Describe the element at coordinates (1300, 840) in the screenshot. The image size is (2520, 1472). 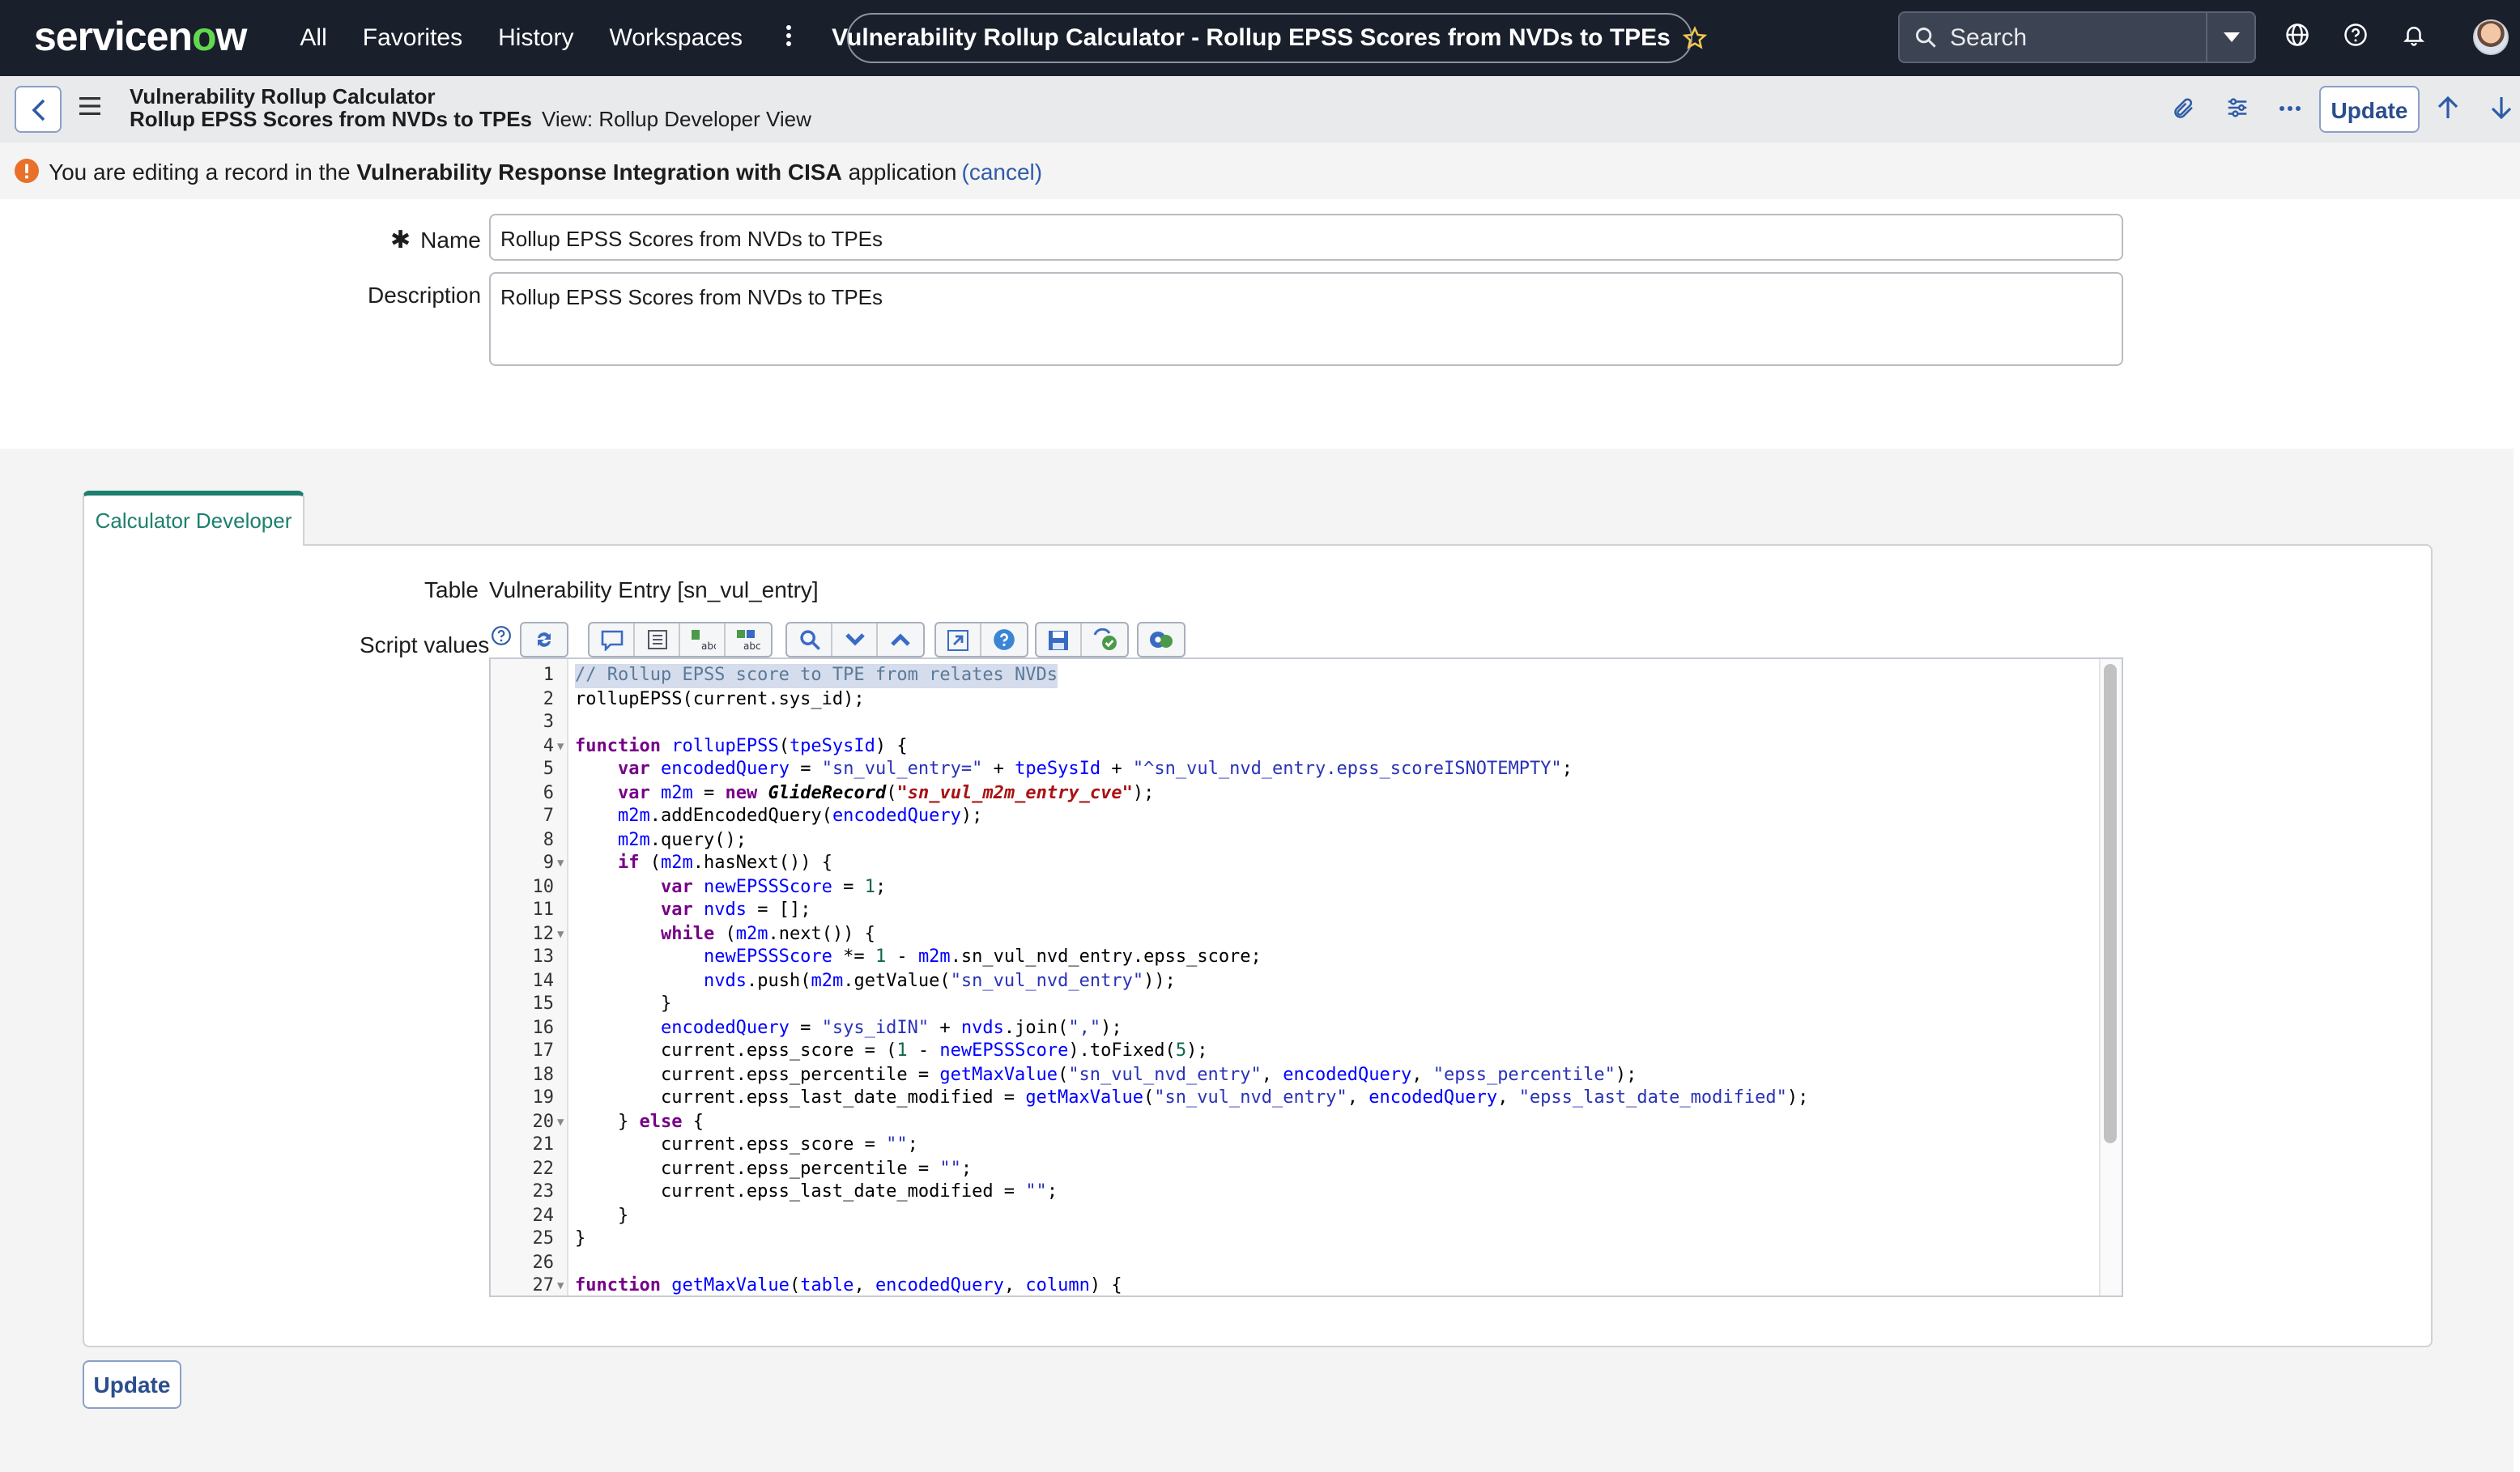
I see `code-line: 8 m2m.query();` at that location.